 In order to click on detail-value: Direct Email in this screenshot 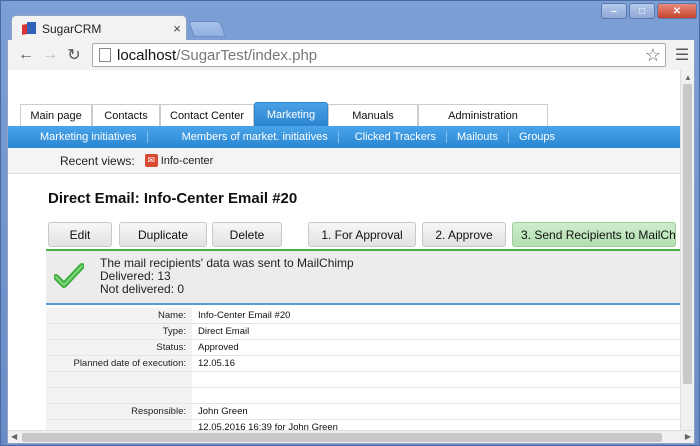, I will do `click(224, 331)`.